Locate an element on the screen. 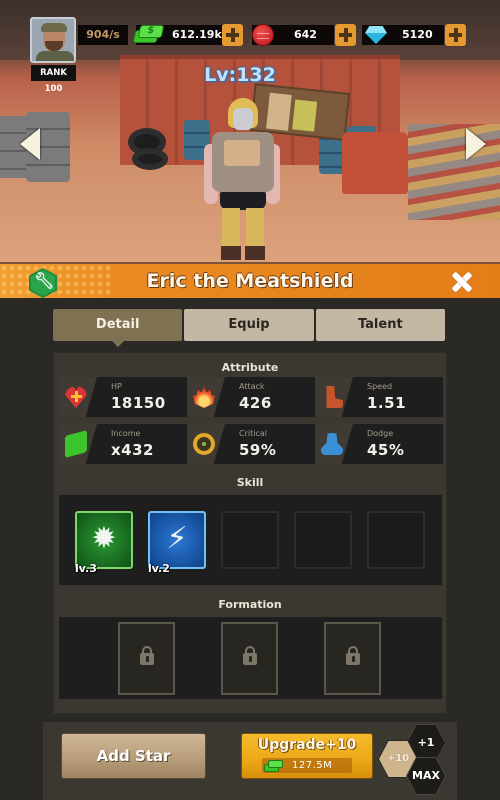 The height and width of the screenshot is (800, 500). formation-row is located at coordinates (250, 658).